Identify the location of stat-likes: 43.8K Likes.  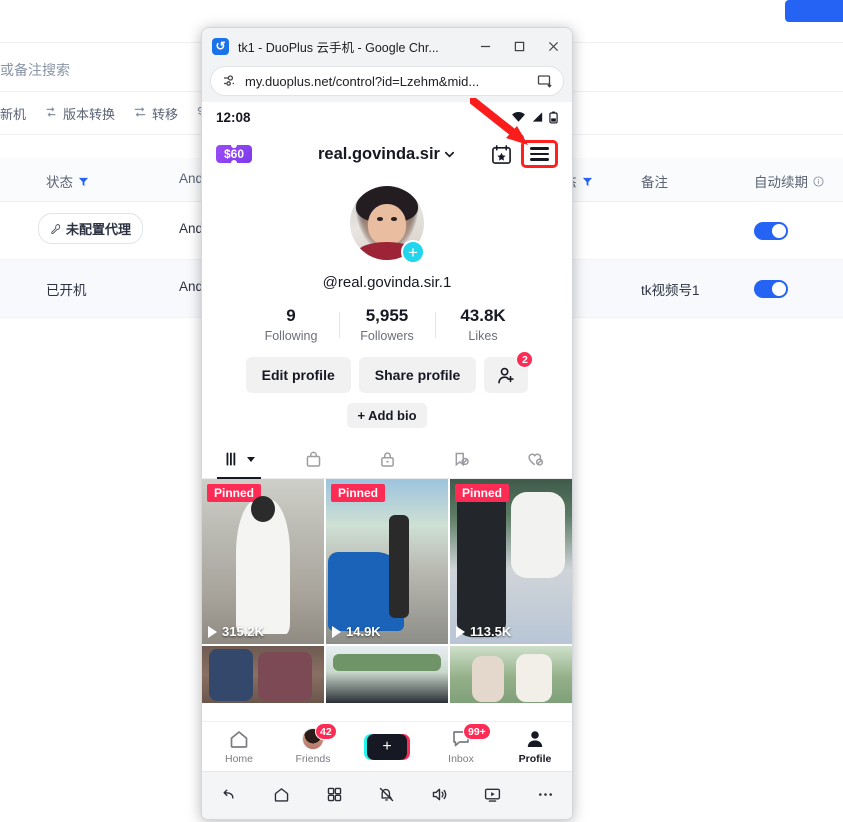
(483, 324).